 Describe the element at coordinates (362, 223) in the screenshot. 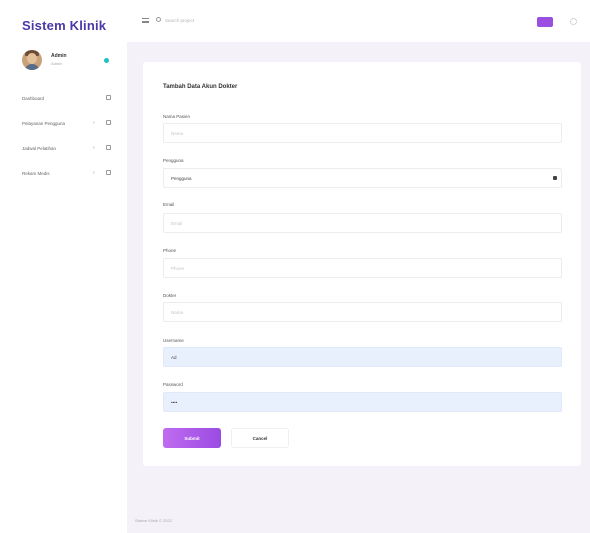

I see `email-field` at that location.